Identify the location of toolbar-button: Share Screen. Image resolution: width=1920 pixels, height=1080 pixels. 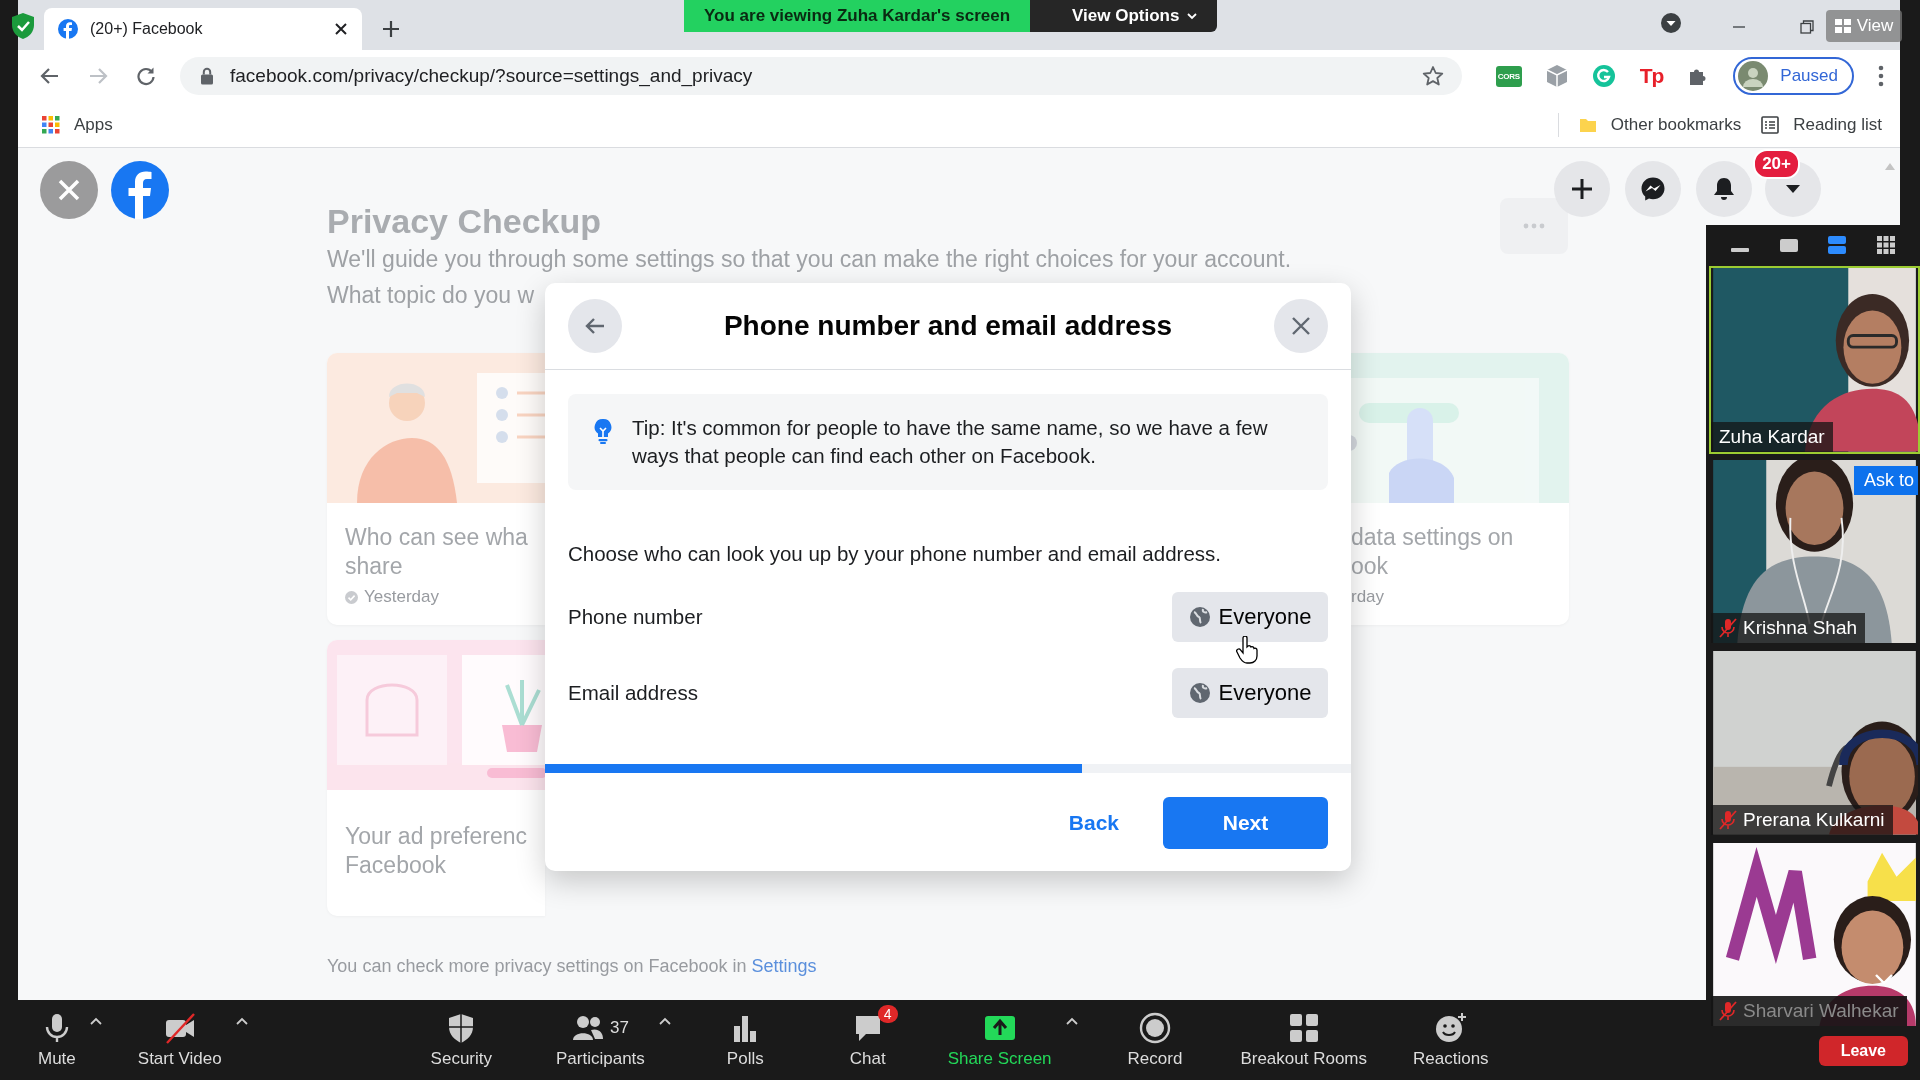
(999, 1040).